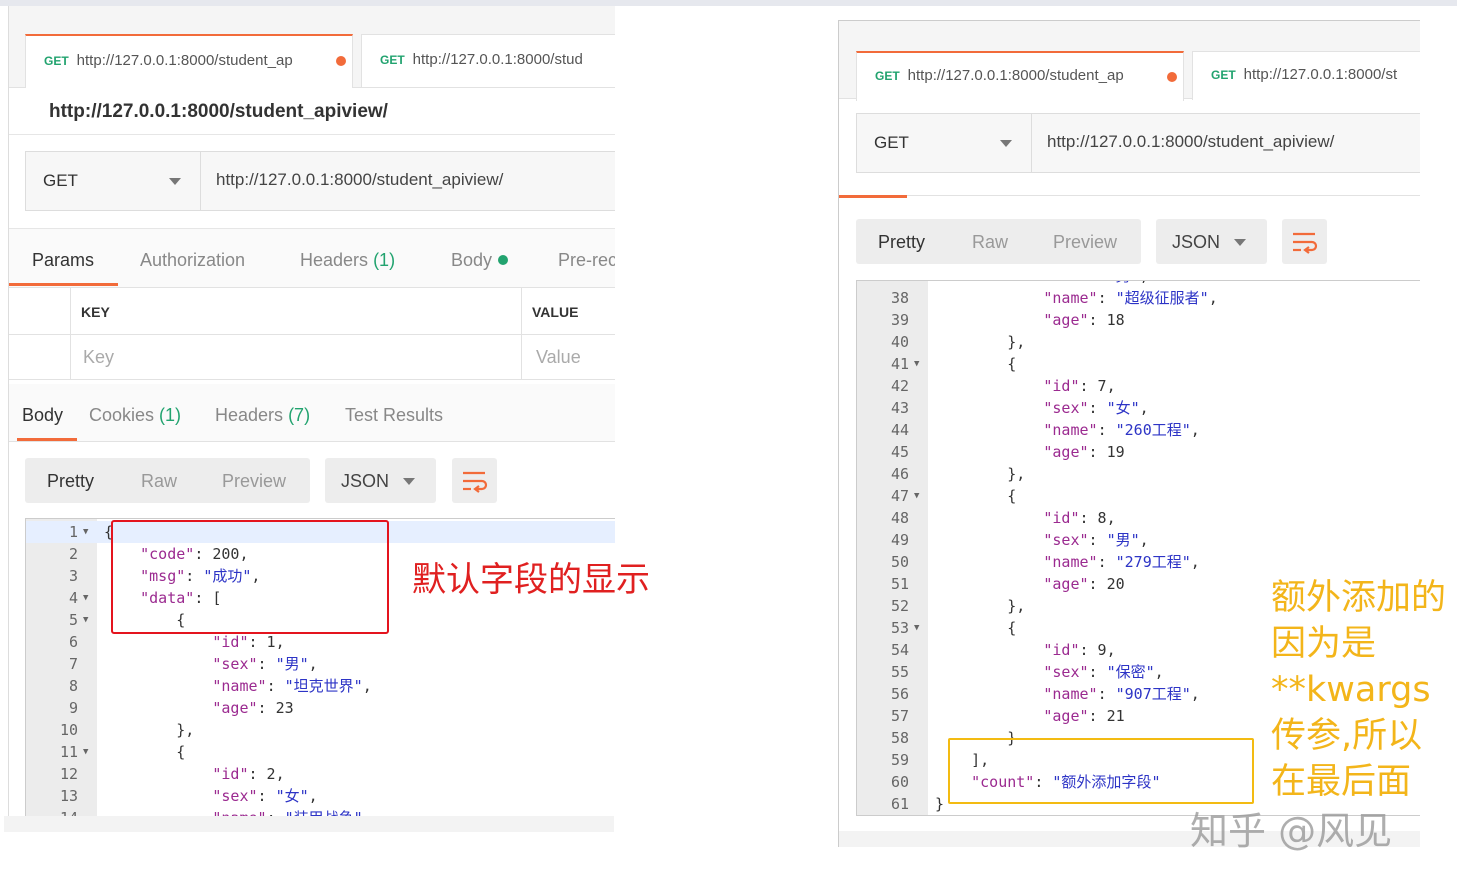  Describe the element at coordinates (899, 628) in the screenshot. I see `line-number: 53` at that location.